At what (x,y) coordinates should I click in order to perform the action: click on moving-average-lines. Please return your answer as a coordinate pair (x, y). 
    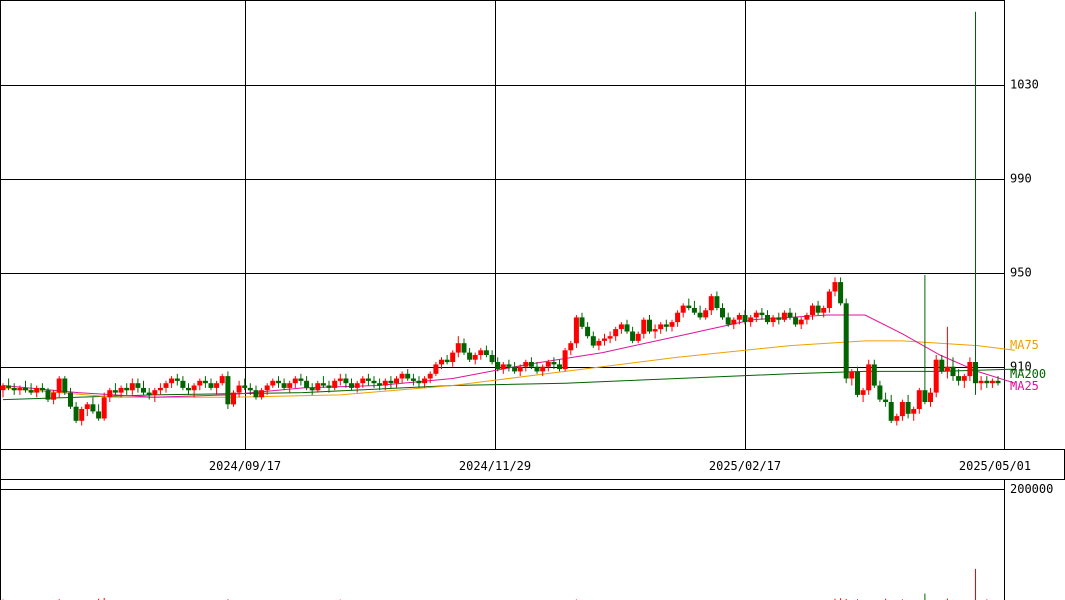
    Looking at the image, I should click on (509, 357).